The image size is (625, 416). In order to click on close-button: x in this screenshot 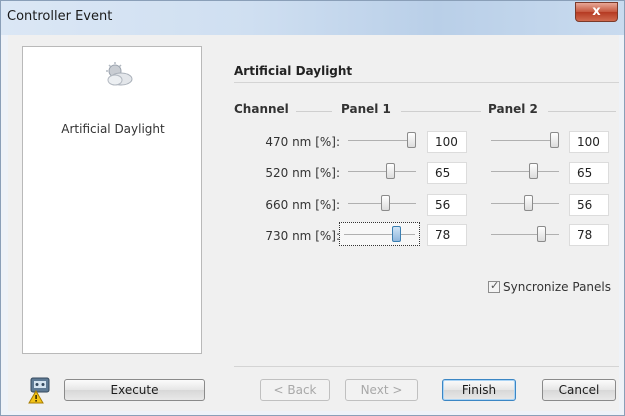, I will do `click(596, 12)`.